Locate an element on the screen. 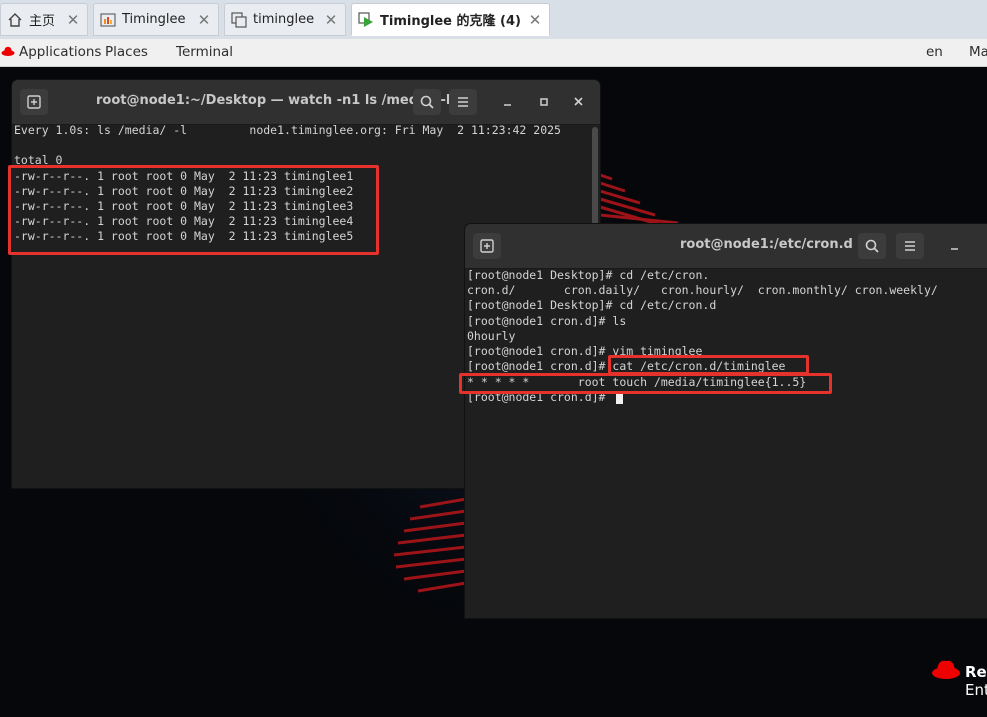 This screenshot has width=987, height=717. terminal-line: 0hourly is located at coordinates (491, 336).